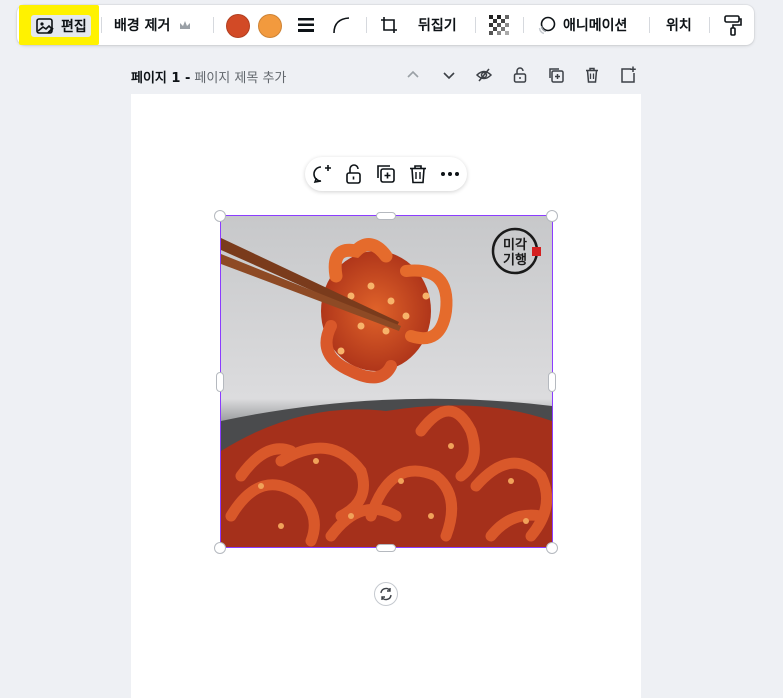  Describe the element at coordinates (413, 75) in the screenshot. I see `chevron-up-icon` at that location.